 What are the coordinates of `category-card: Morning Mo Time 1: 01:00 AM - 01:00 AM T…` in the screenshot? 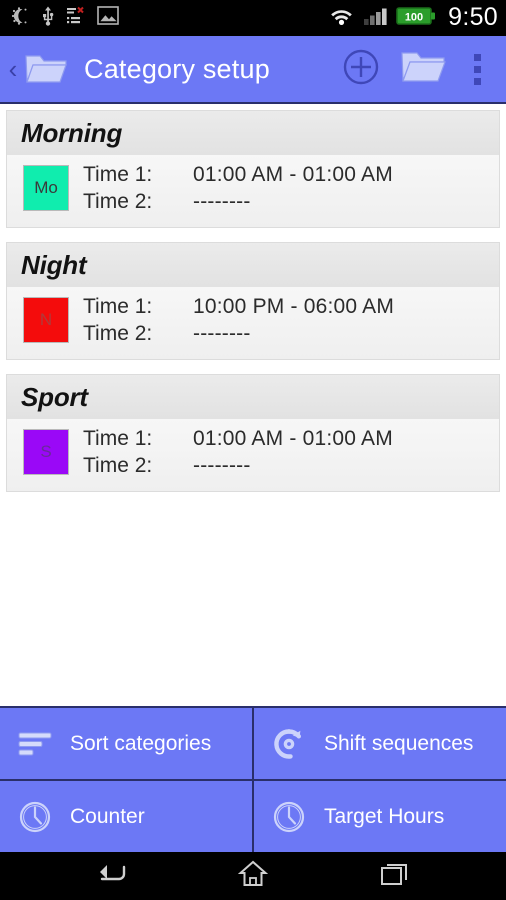 It's located at (253, 169).